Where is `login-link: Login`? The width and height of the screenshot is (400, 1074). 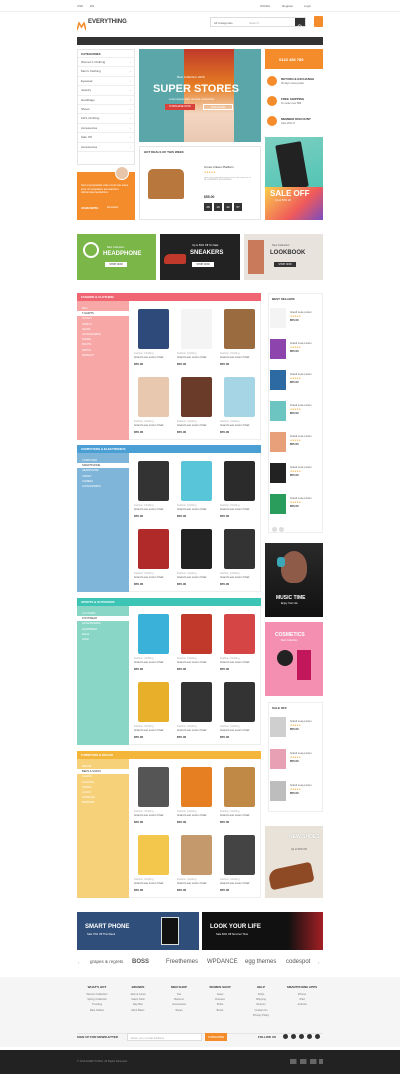
login-link: Login is located at coordinates (307, 6).